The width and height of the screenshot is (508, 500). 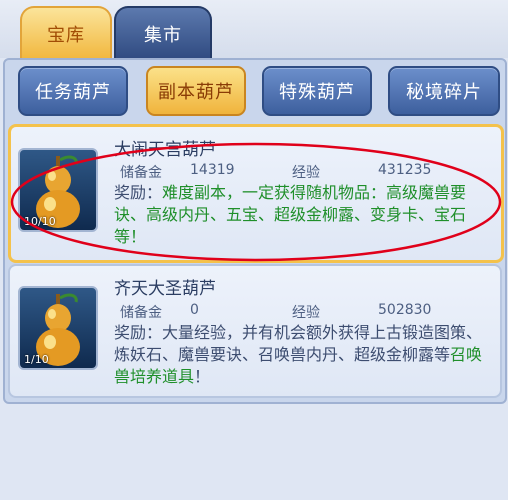 What do you see at coordinates (36, 359) in the screenshot?
I see `item-count: 1/10` at bounding box center [36, 359].